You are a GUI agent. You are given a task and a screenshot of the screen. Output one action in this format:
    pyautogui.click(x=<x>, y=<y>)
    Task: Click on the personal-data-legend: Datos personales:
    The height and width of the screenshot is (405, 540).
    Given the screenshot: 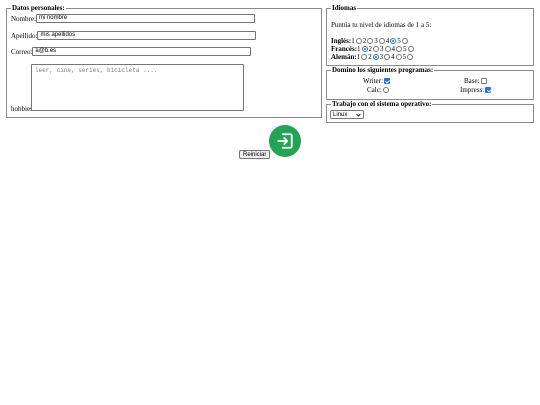 What is the action you would take?
    pyautogui.click(x=38, y=8)
    